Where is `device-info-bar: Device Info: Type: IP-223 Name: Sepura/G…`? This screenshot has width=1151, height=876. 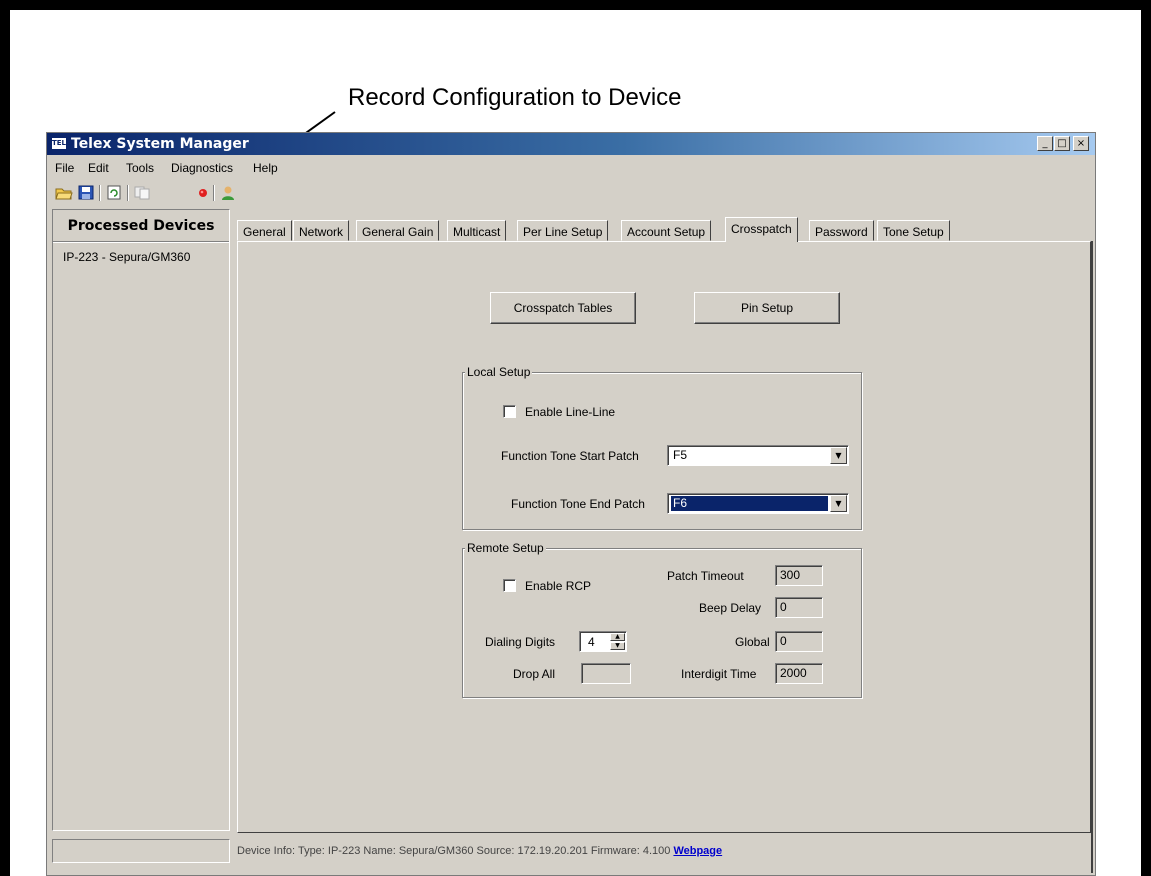 device-info-bar: Device Info: Type: IP-223 Name: Sepura/G… is located at coordinates (479, 851).